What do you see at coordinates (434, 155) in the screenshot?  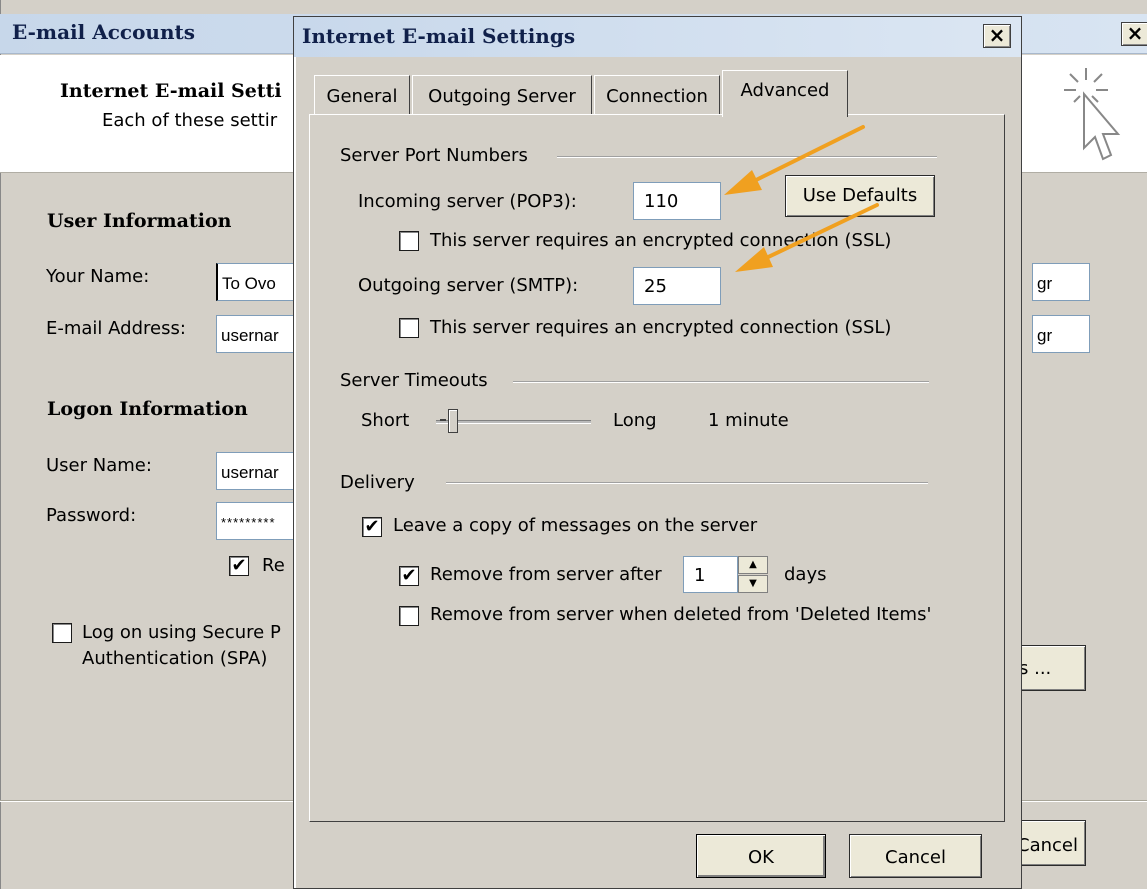 I see `server-port-numbers-group-label: Server Port Numbers` at bounding box center [434, 155].